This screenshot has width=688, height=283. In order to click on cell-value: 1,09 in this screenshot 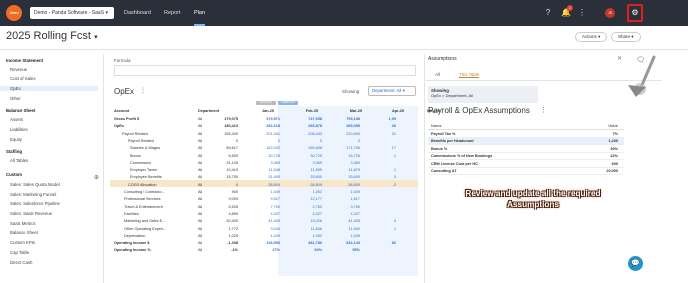, I will do `click(387, 119)`.